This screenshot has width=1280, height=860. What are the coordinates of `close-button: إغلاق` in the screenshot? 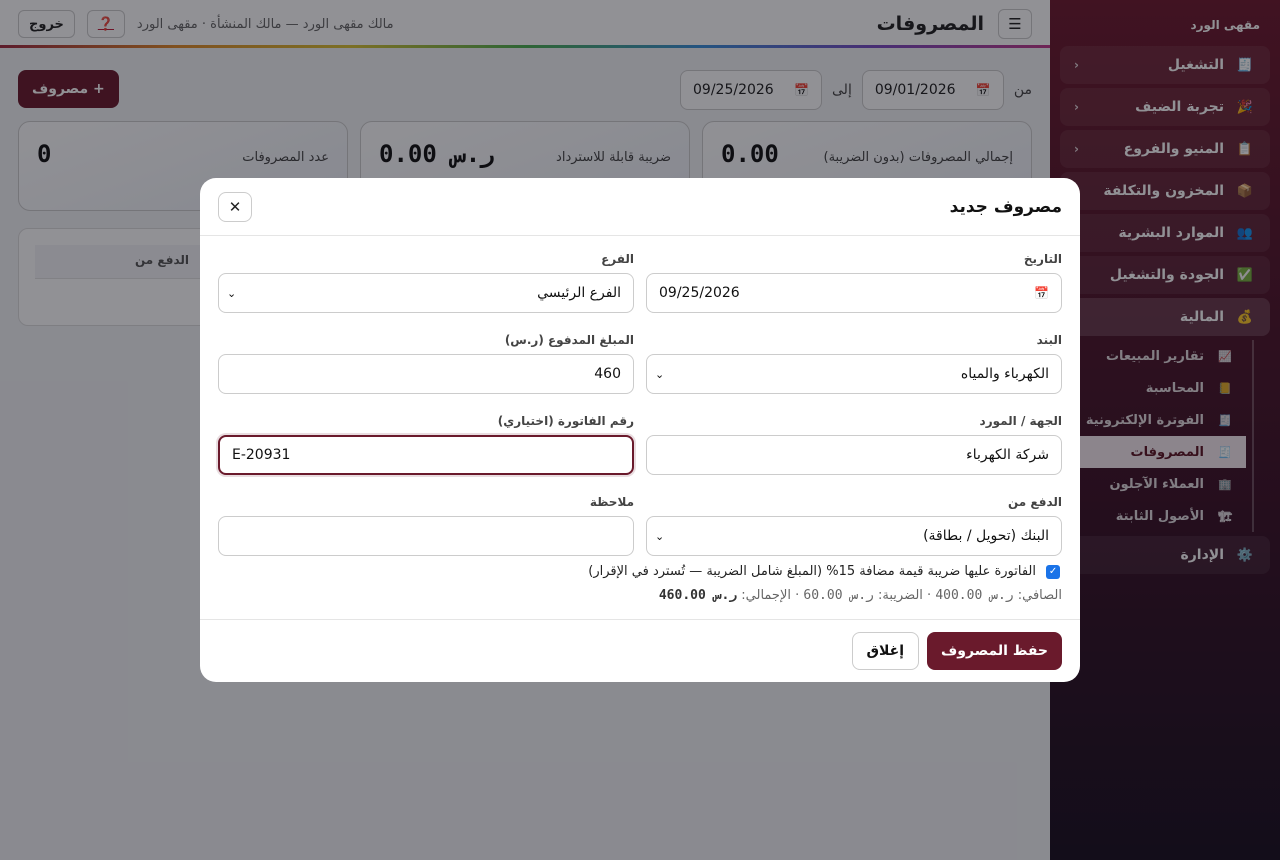 It's located at (885, 651).